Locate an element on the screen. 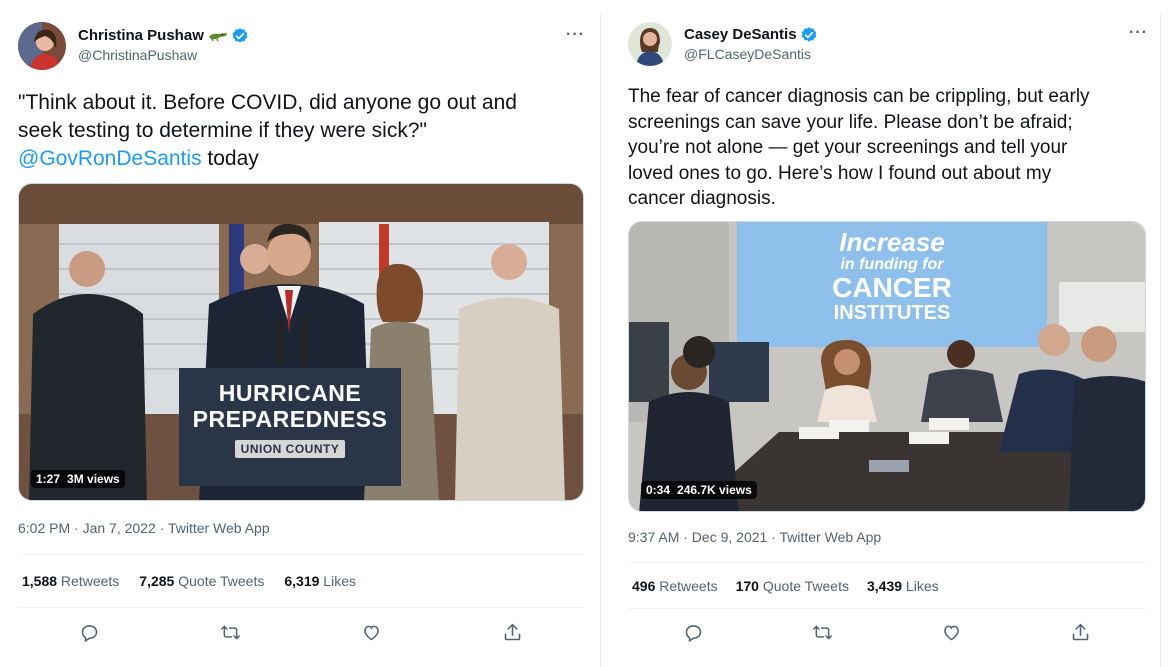 The height and width of the screenshot is (667, 1172). tweet-header: Christina Pushaw @ChristinaPushaw is located at coordinates (133, 46).